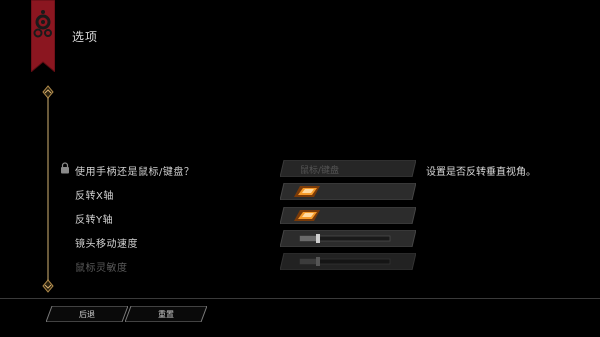 The image size is (600, 337). Describe the element at coordinates (48, 92) in the screenshot. I see `scroll-up-icon` at that location.